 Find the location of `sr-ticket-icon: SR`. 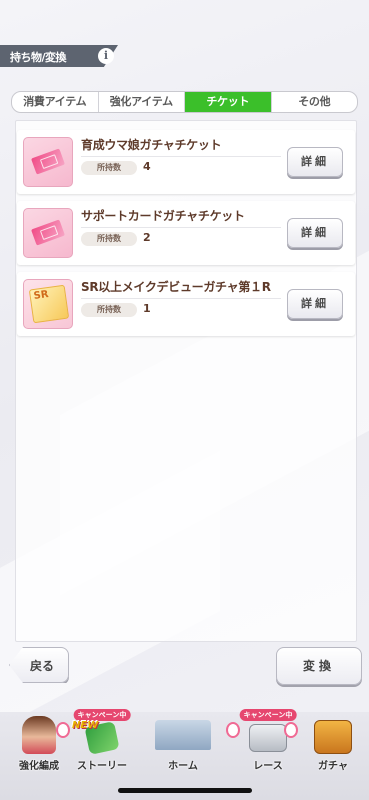

sr-ticket-icon: SR is located at coordinates (48, 304).